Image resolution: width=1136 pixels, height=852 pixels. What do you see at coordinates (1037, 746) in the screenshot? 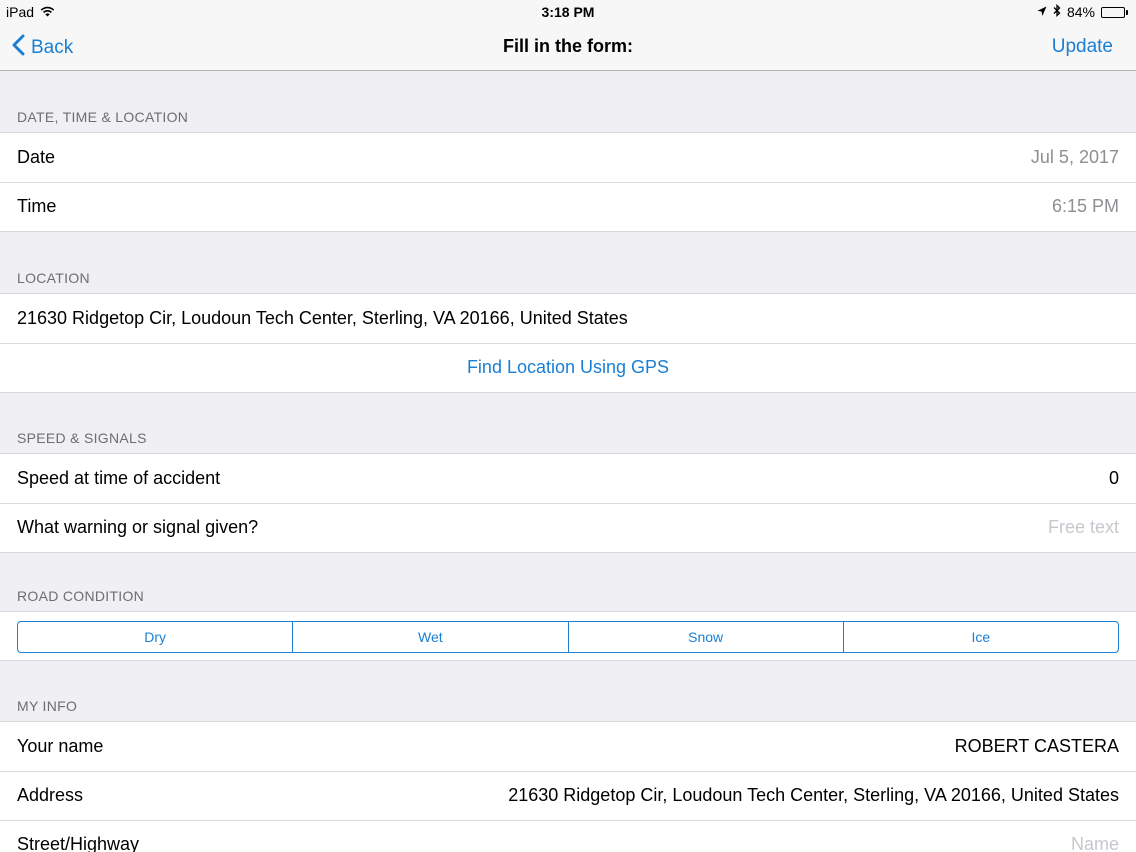
I see `name-value: ROBERT CASTERA` at bounding box center [1037, 746].